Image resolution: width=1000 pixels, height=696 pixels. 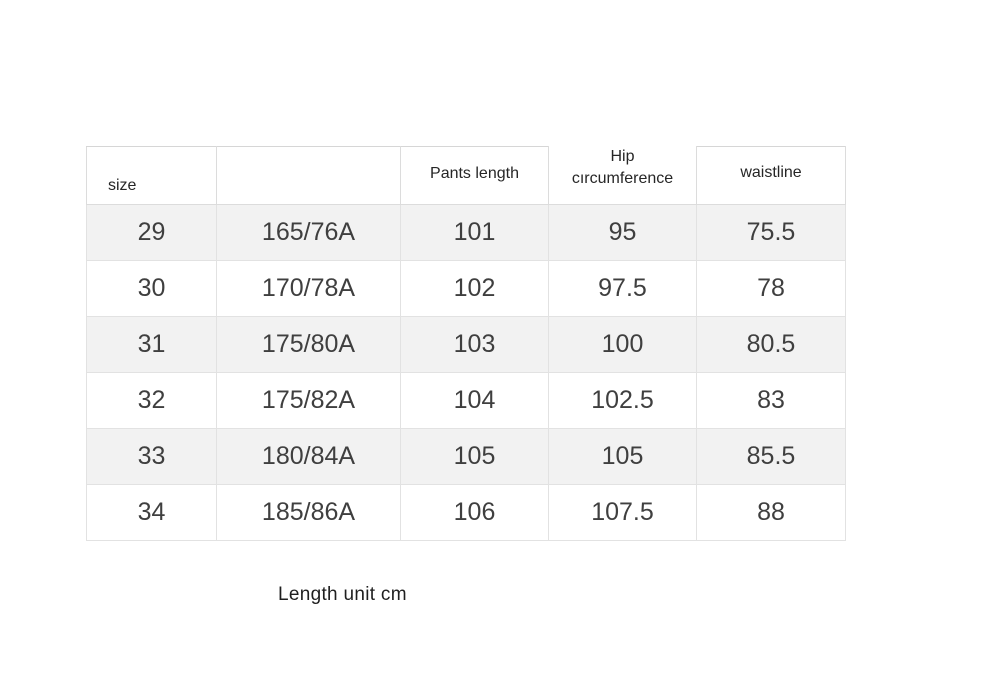 What do you see at coordinates (151, 512) in the screenshot?
I see `cell-size: 34` at bounding box center [151, 512].